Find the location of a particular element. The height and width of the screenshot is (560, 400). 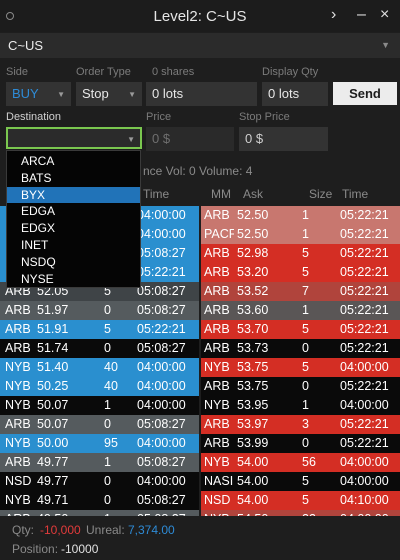

destination-option-inet: INET is located at coordinates (73, 245).